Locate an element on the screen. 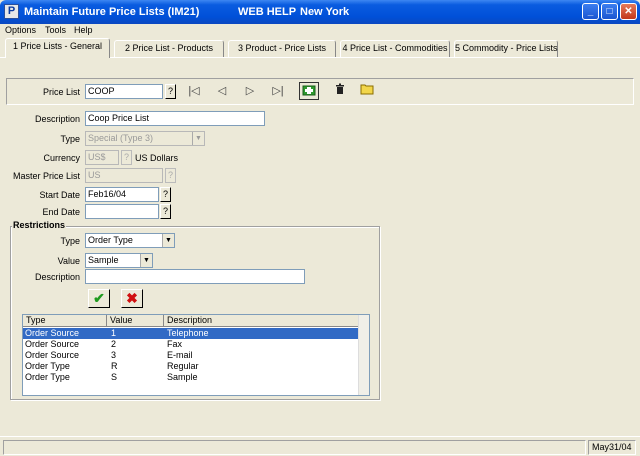  column-header-type: Type is located at coordinates (65, 321).